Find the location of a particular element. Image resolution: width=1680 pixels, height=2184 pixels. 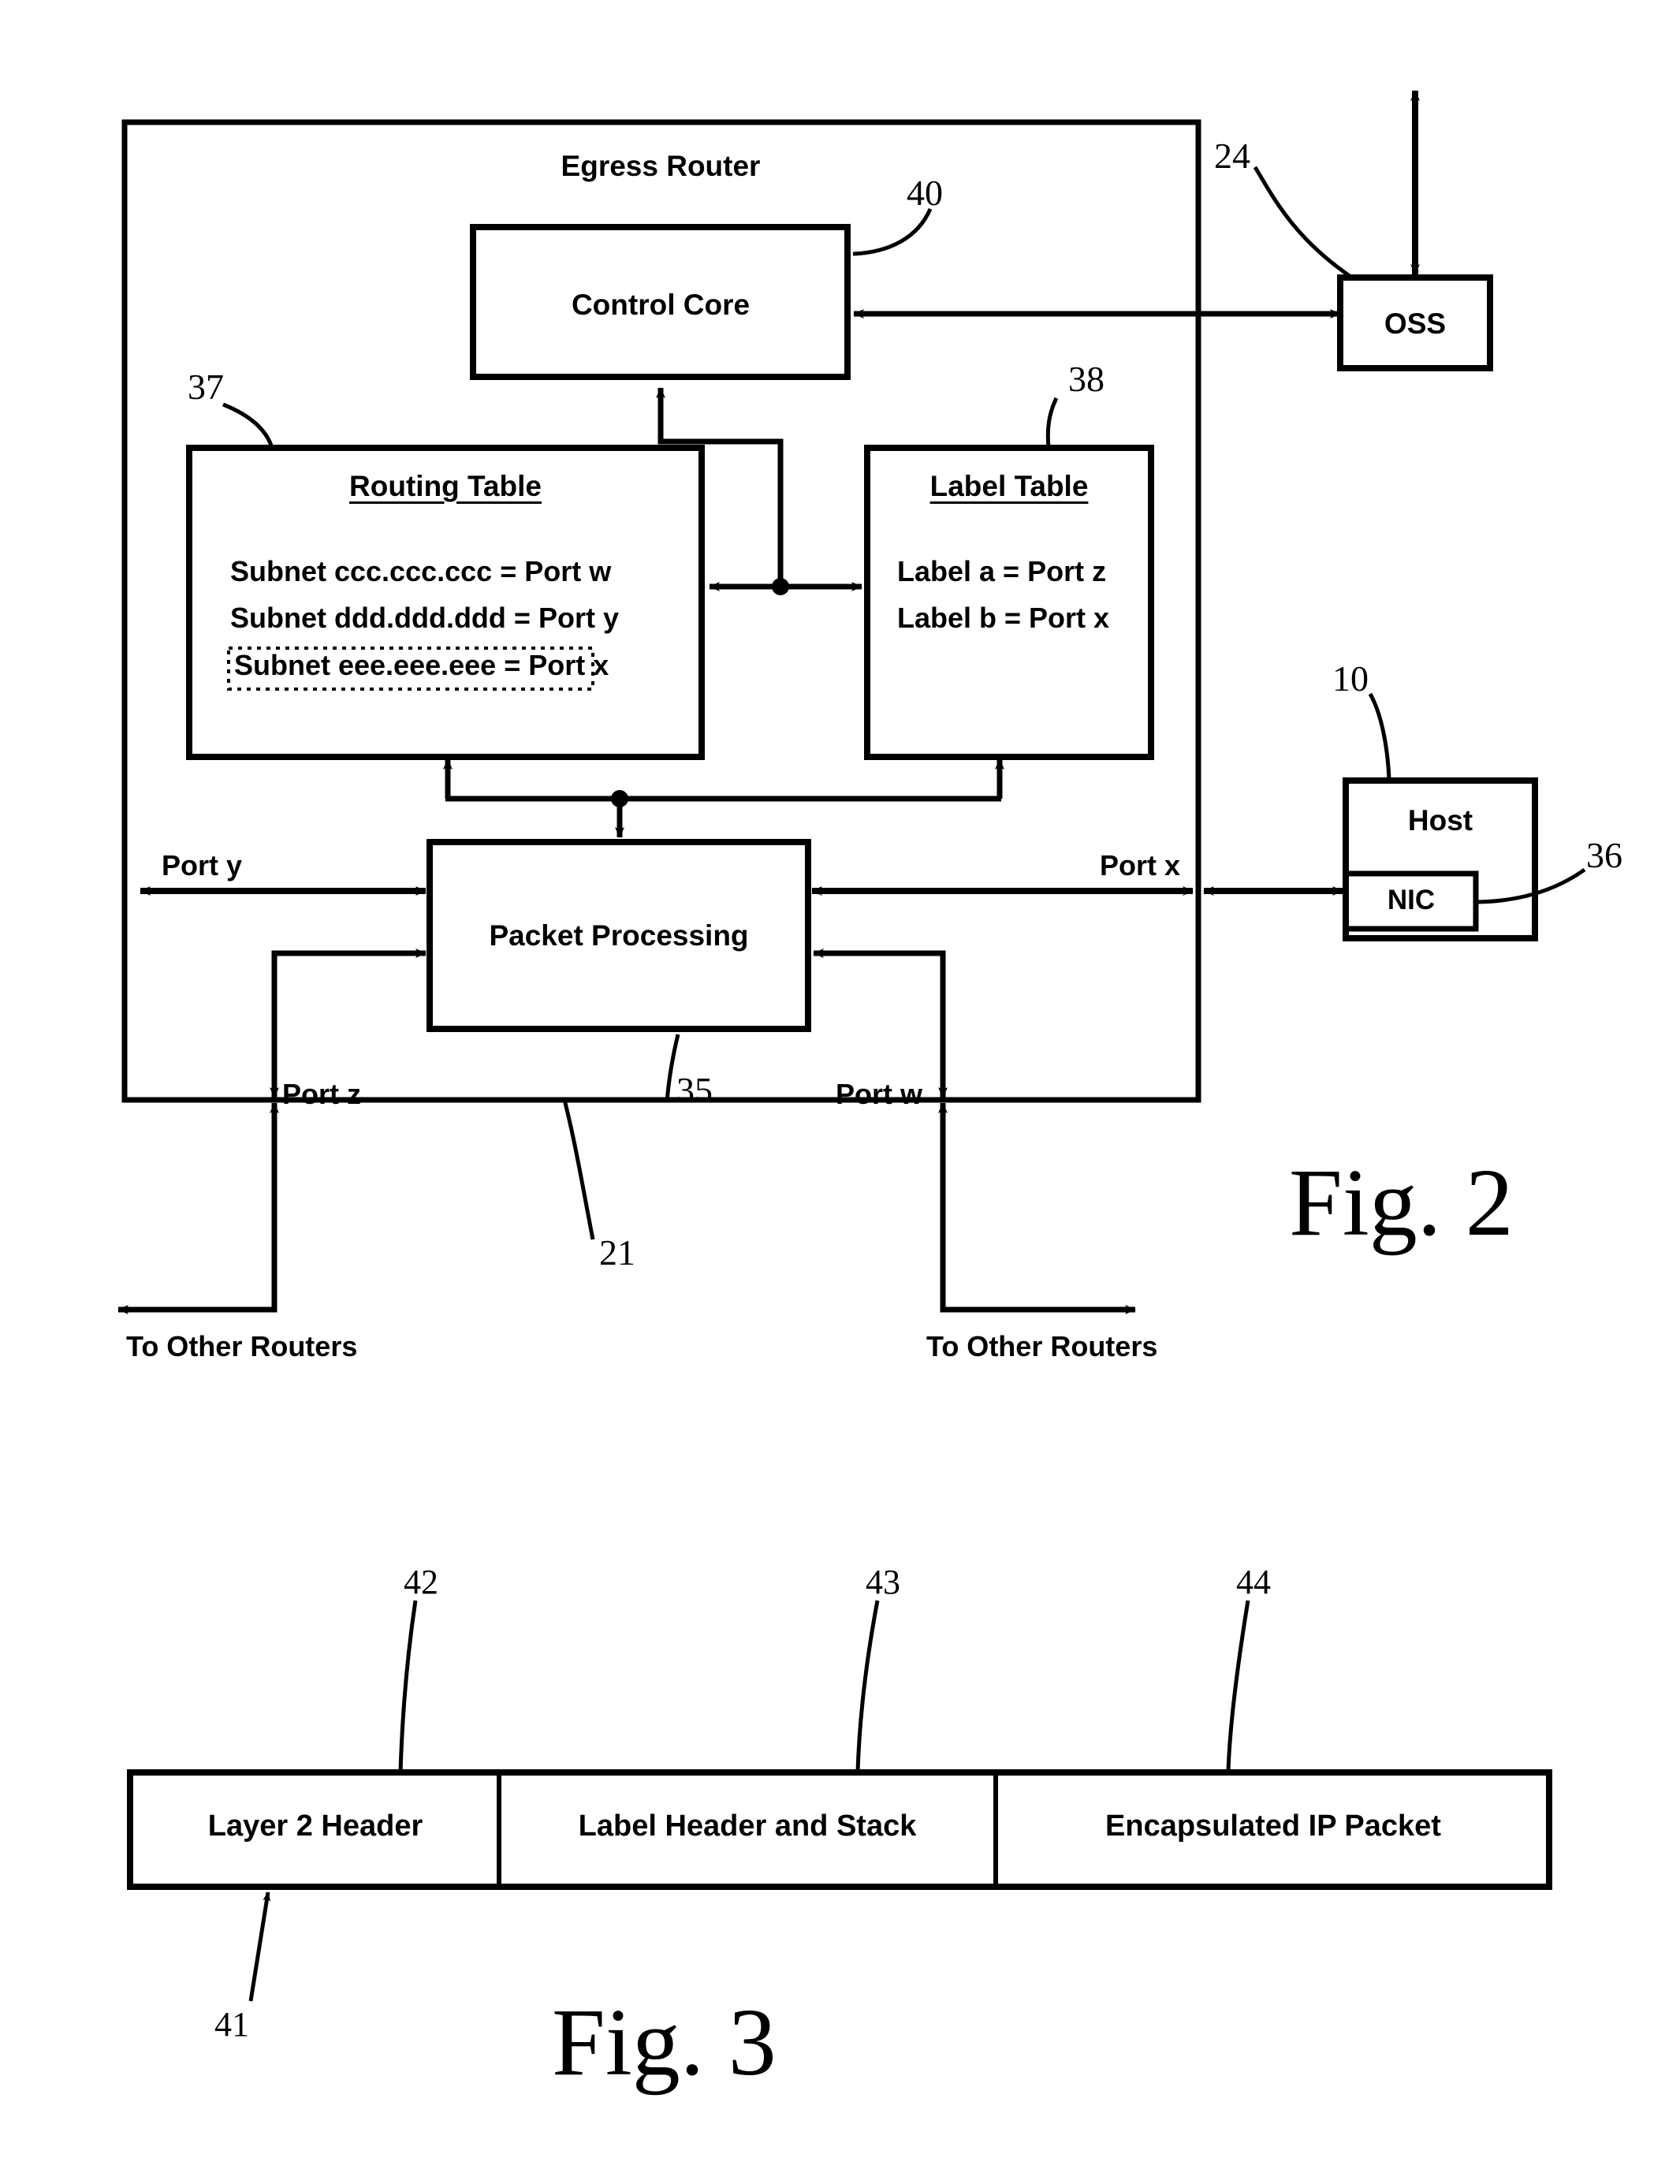

packet-field-2-label: Encapsulated IP Packet is located at coordinates (1273, 1826).